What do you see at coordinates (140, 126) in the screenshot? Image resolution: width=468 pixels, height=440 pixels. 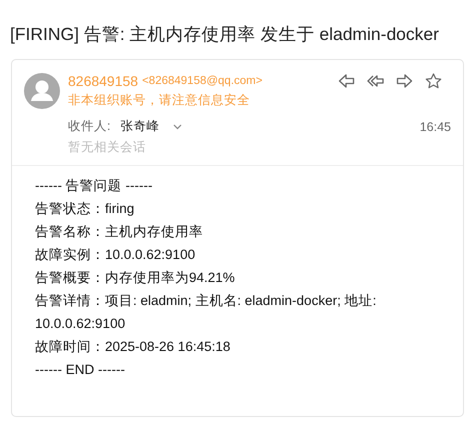 I see `recipient-name: 张奇峰` at bounding box center [140, 126].